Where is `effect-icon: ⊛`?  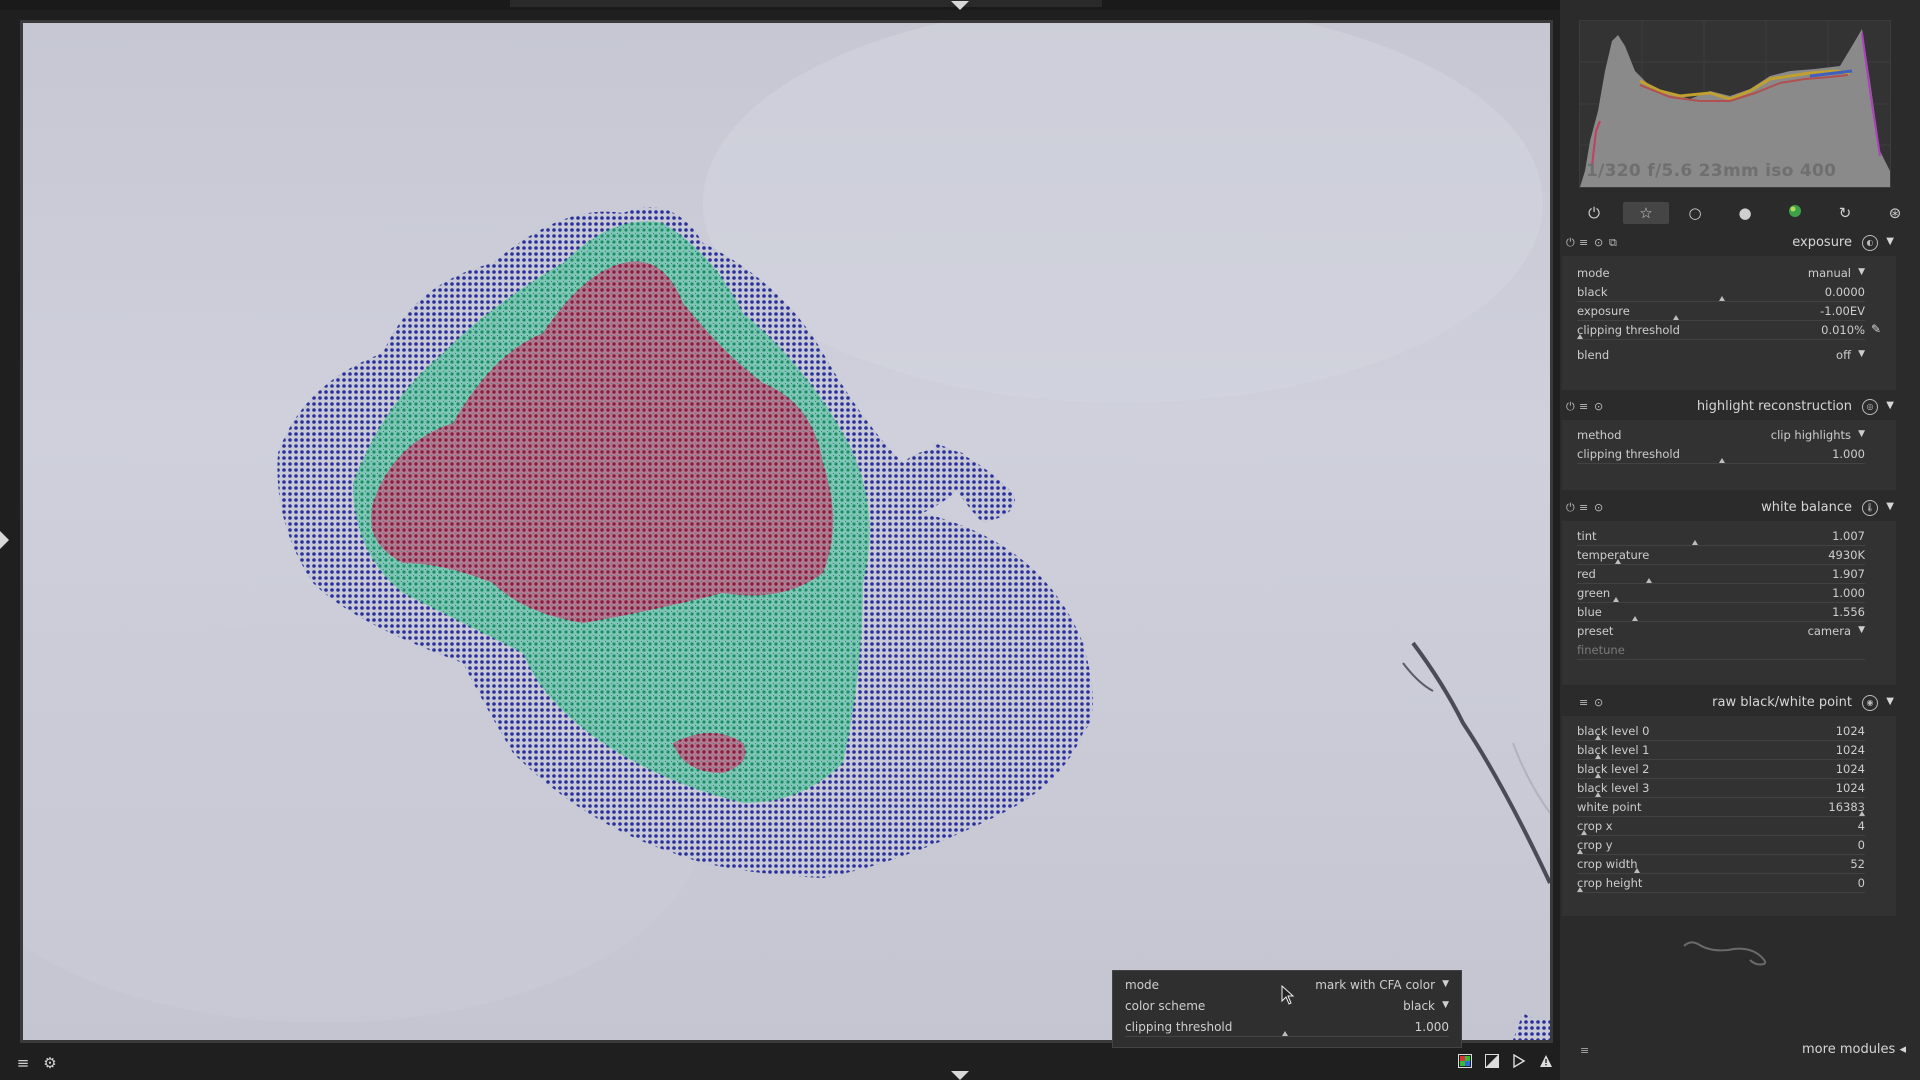
effect-icon: ⊛ is located at coordinates (1895, 213).